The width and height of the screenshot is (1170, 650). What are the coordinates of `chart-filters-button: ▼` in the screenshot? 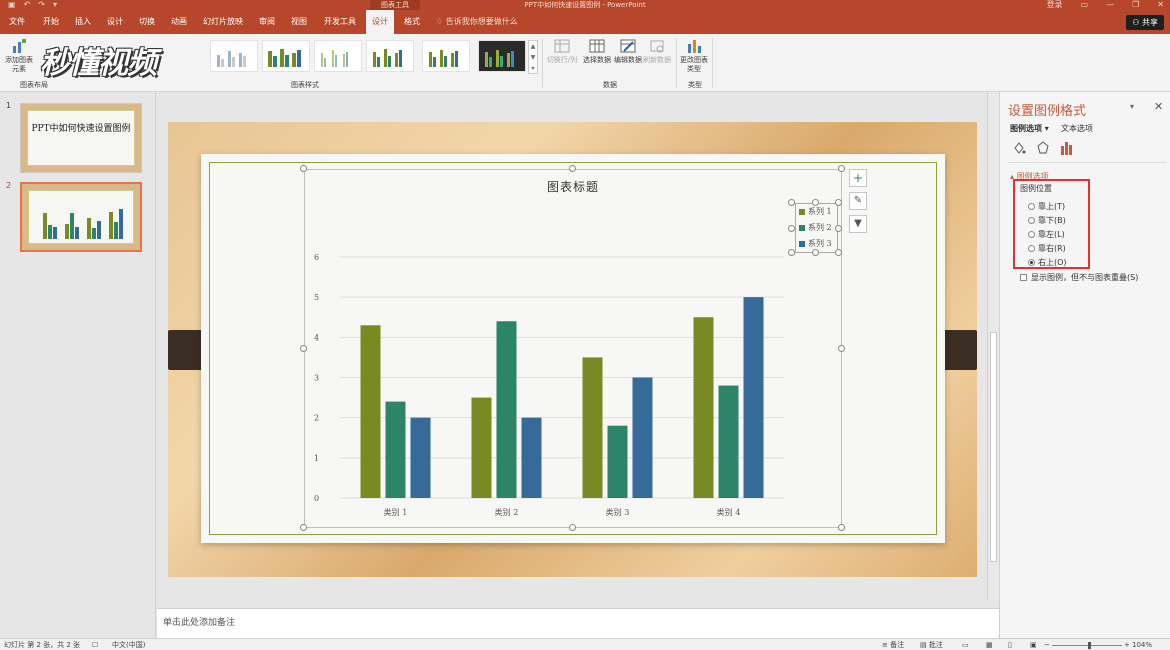 It's located at (858, 224).